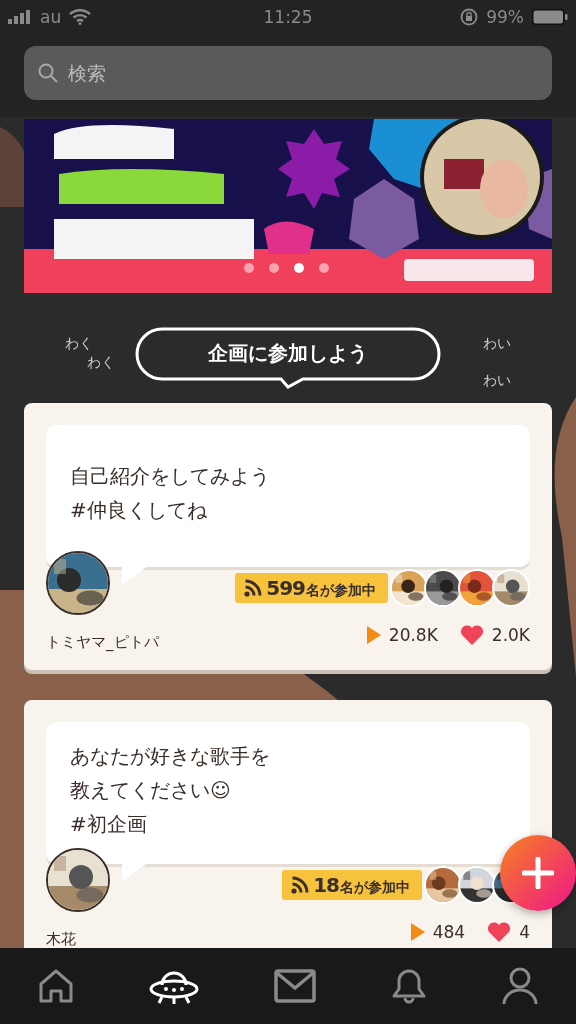  Describe the element at coordinates (20, 17) in the screenshot. I see `signal-icon` at that location.